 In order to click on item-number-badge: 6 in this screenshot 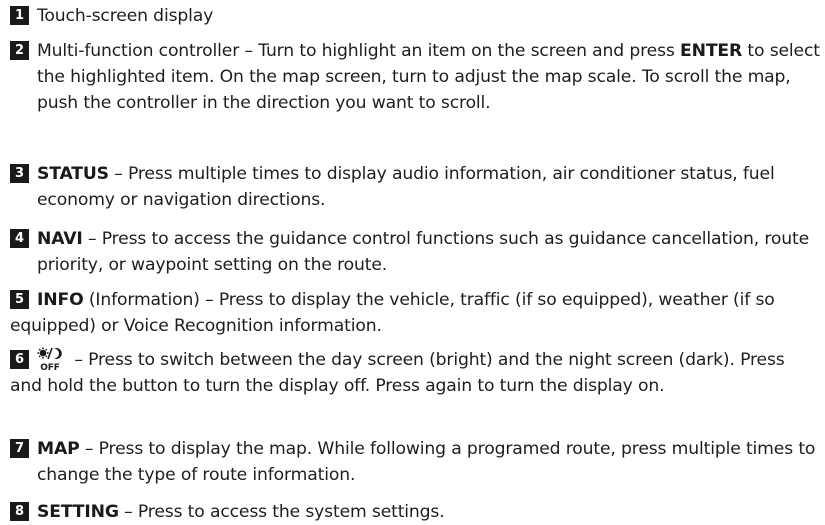, I will do `click(19, 359)`.